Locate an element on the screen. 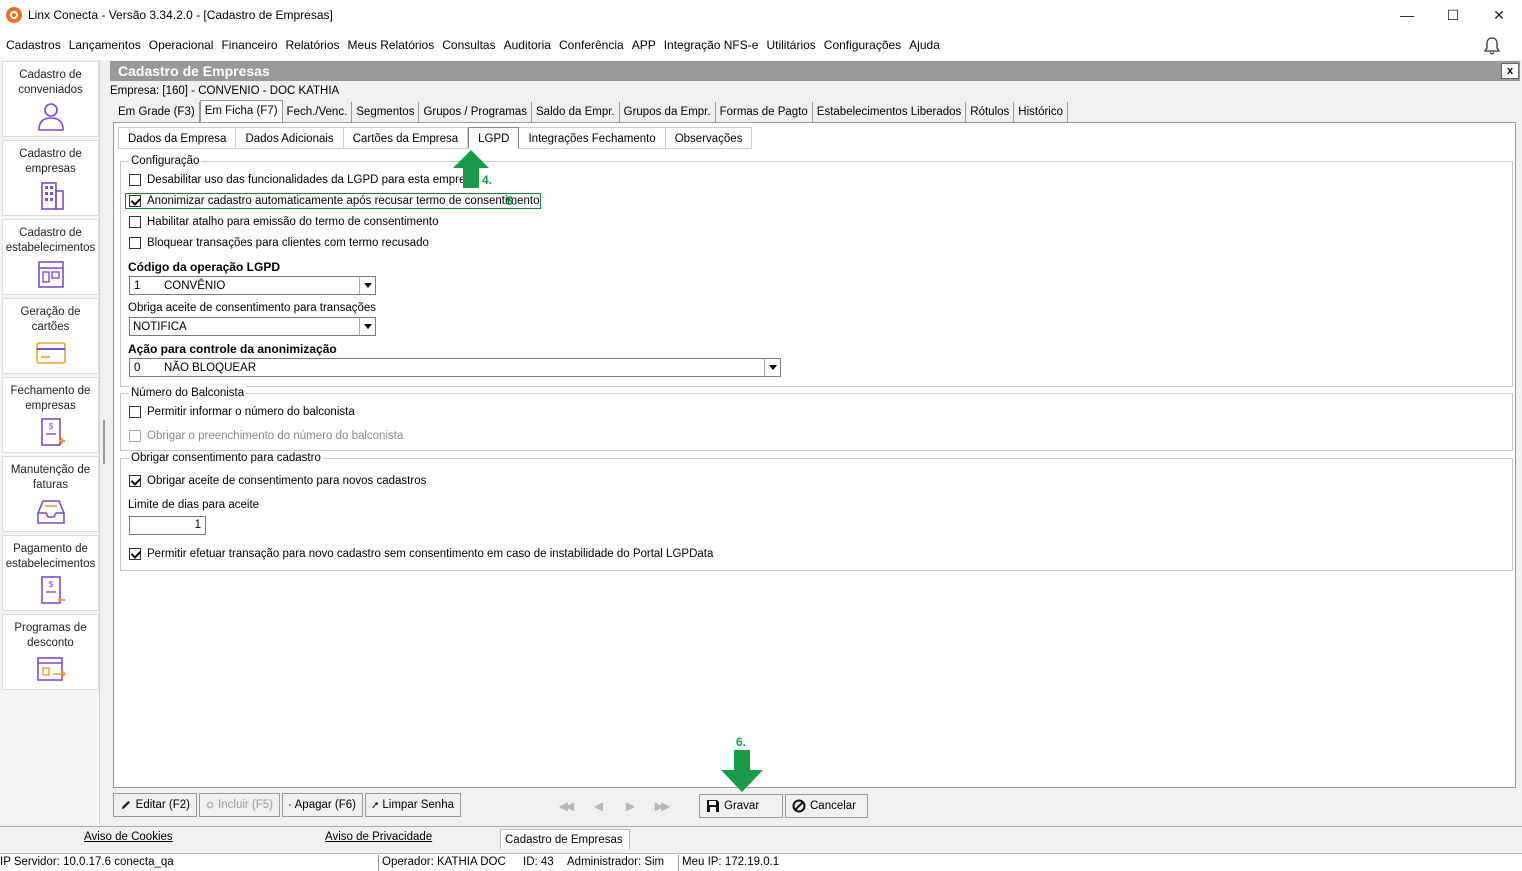 This screenshot has height=871, width=1522. subtab-observacoes: Observações is located at coordinates (709, 138).